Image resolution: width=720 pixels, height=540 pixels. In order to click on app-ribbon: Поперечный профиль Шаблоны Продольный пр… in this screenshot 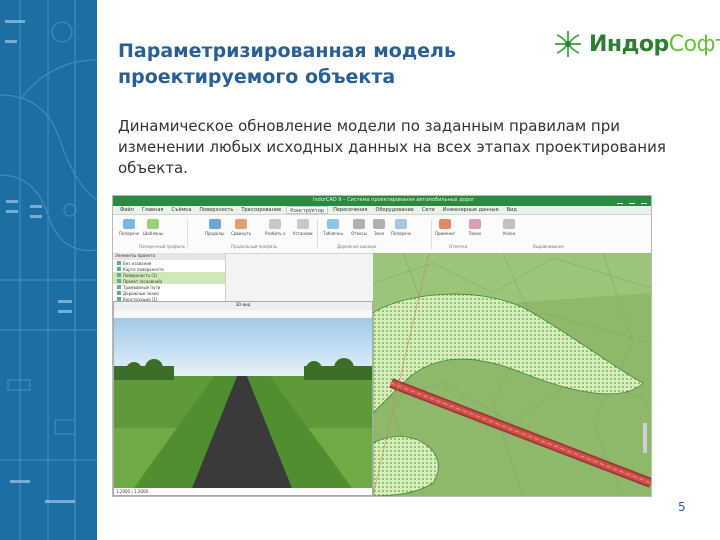, I will do `click(382, 234)`.